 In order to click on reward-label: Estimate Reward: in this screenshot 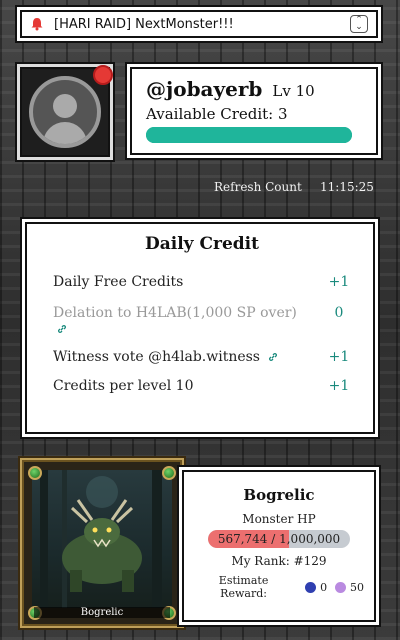, I will do `click(243, 587)`.